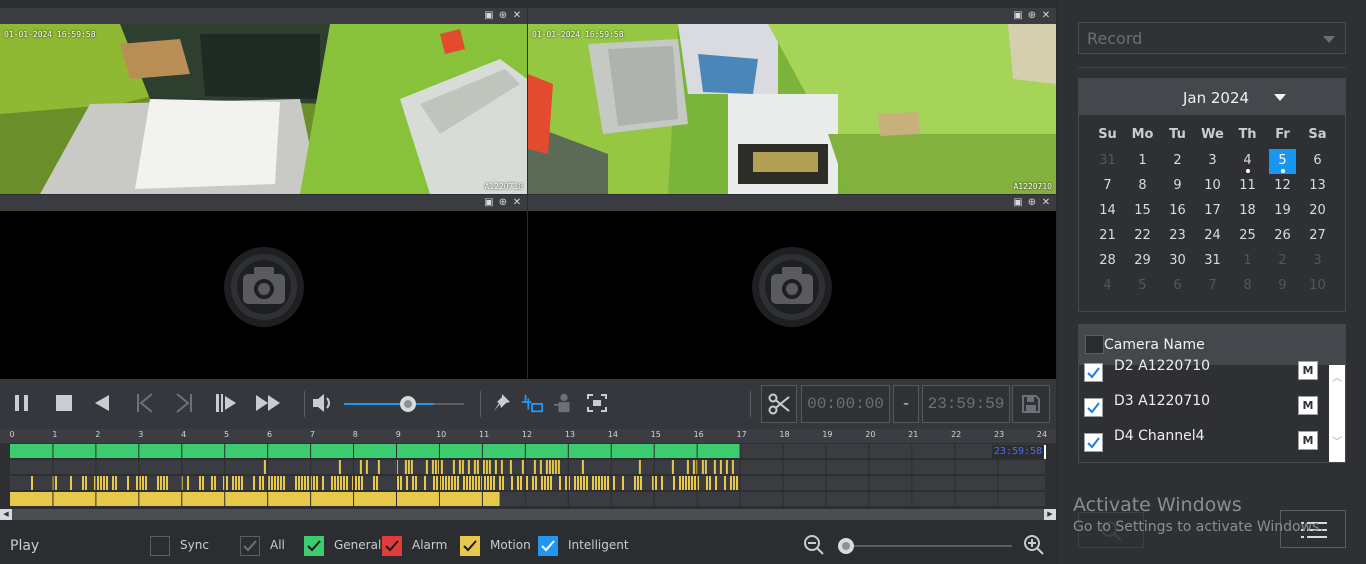  What do you see at coordinates (1177, 236) in the screenshot?
I see `calendar-day: 23` at bounding box center [1177, 236].